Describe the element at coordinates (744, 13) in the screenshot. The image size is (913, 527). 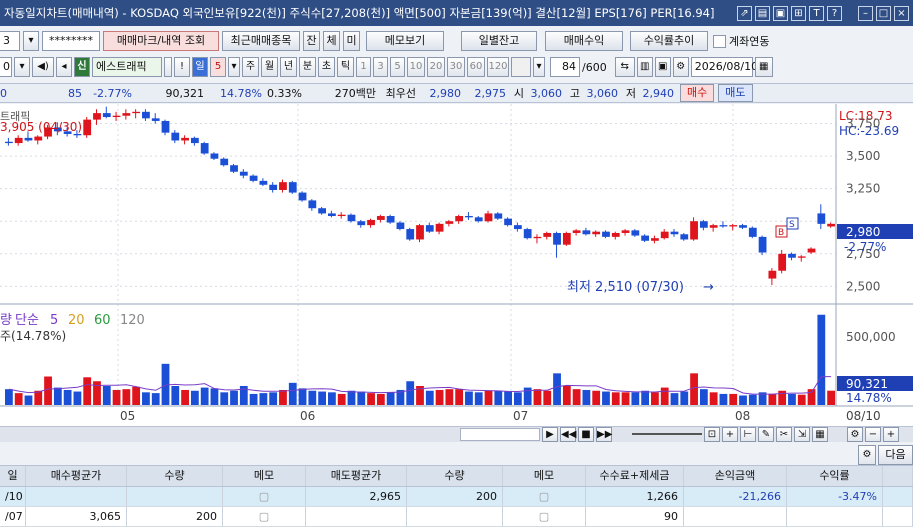
I see `link-icon: ⇗` at that location.